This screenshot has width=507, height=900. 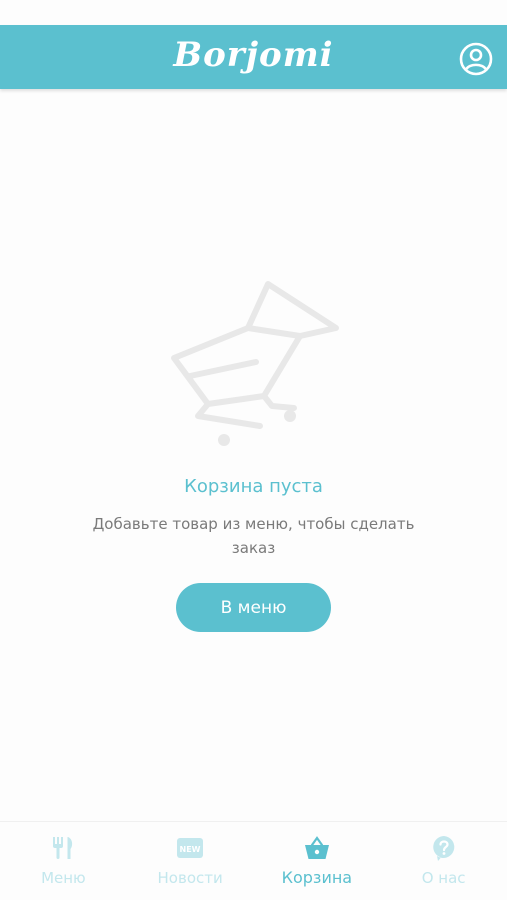 I want to click on nav-label-menu: Меню, so click(x=63, y=878).